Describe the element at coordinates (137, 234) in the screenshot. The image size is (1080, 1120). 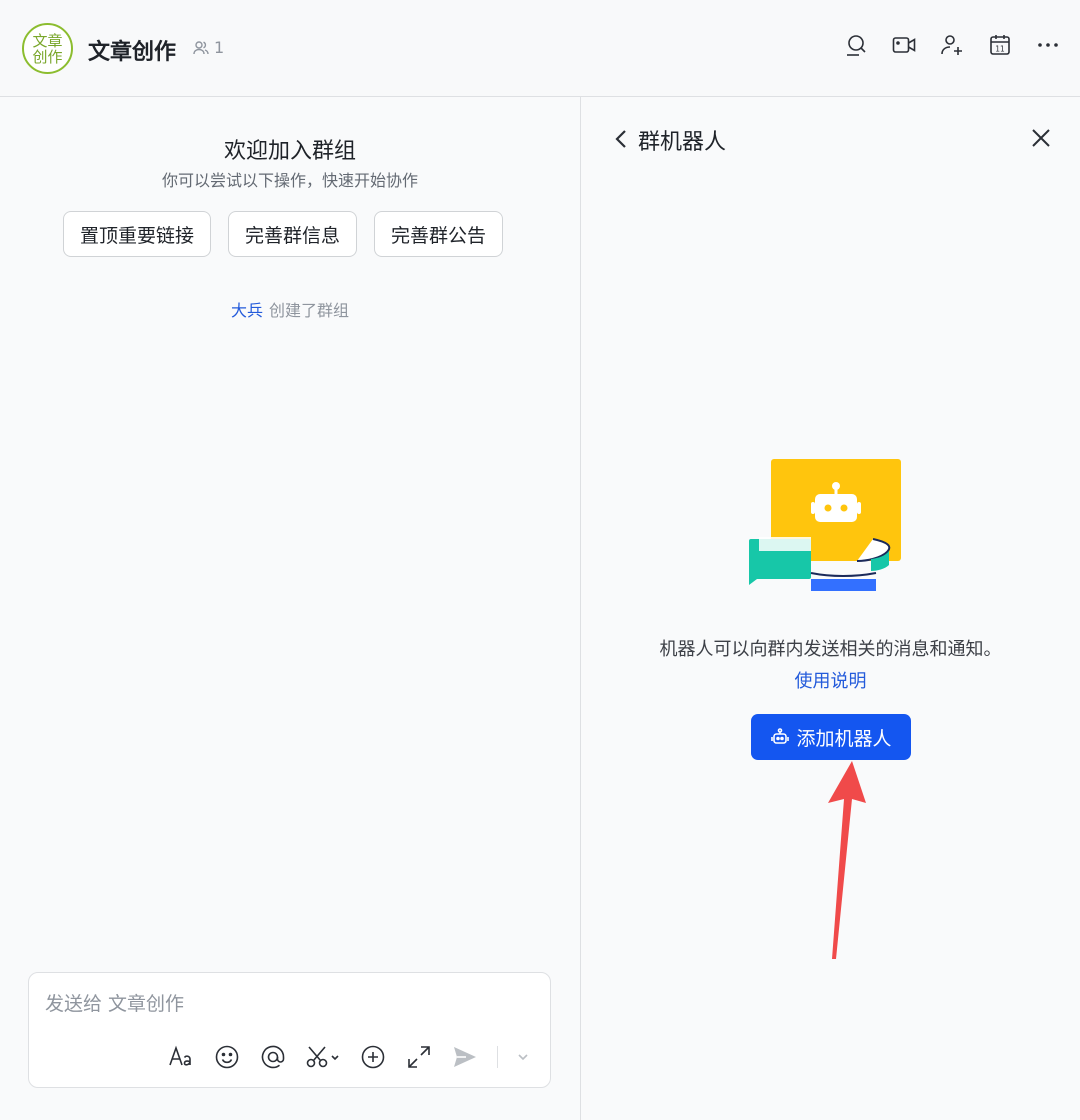
I see `pin-links-button: 置顶重要链接` at that location.